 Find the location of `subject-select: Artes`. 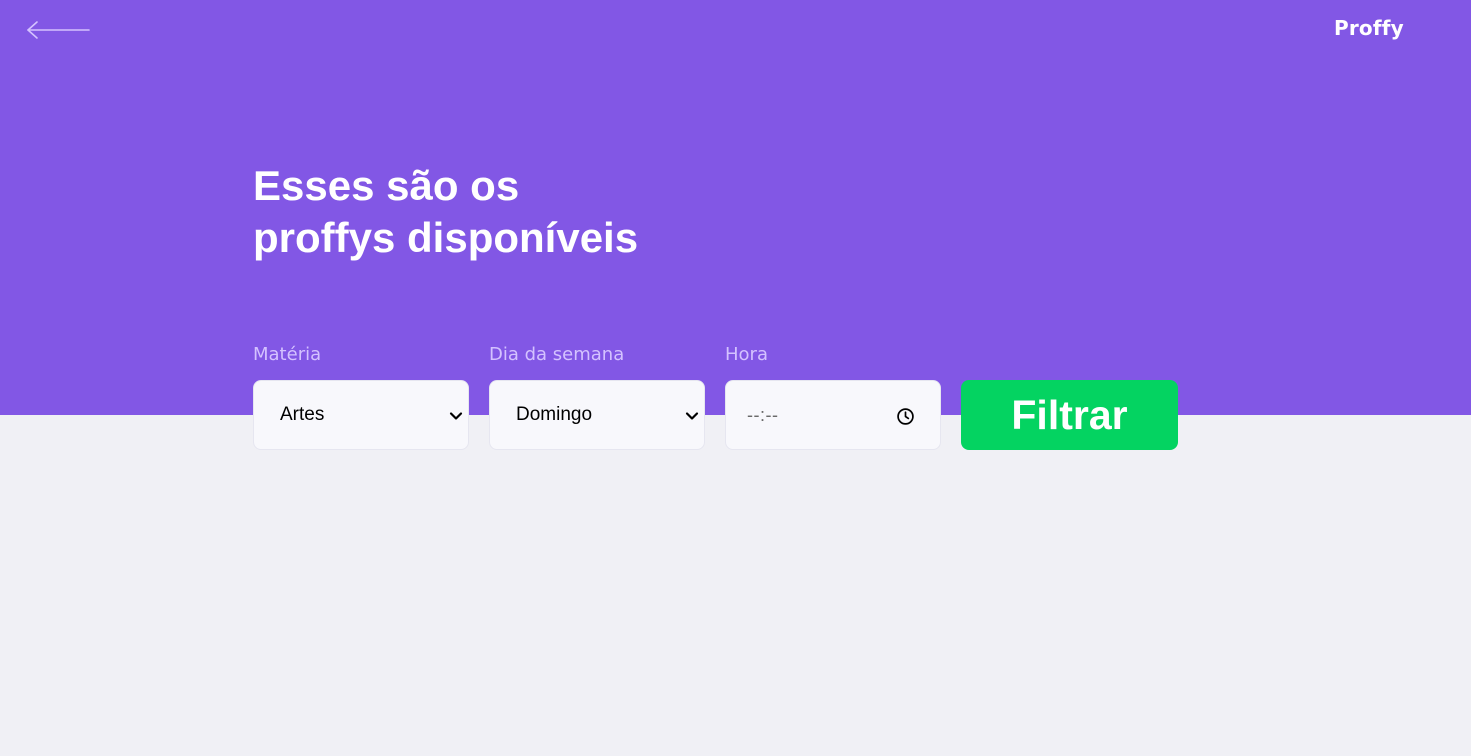

subject-select: Artes is located at coordinates (361, 415).